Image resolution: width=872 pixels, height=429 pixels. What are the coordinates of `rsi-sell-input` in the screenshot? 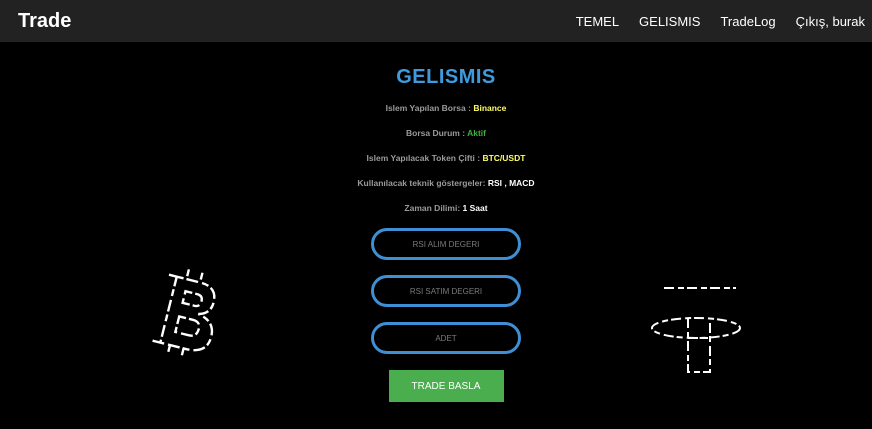 It's located at (446, 291).